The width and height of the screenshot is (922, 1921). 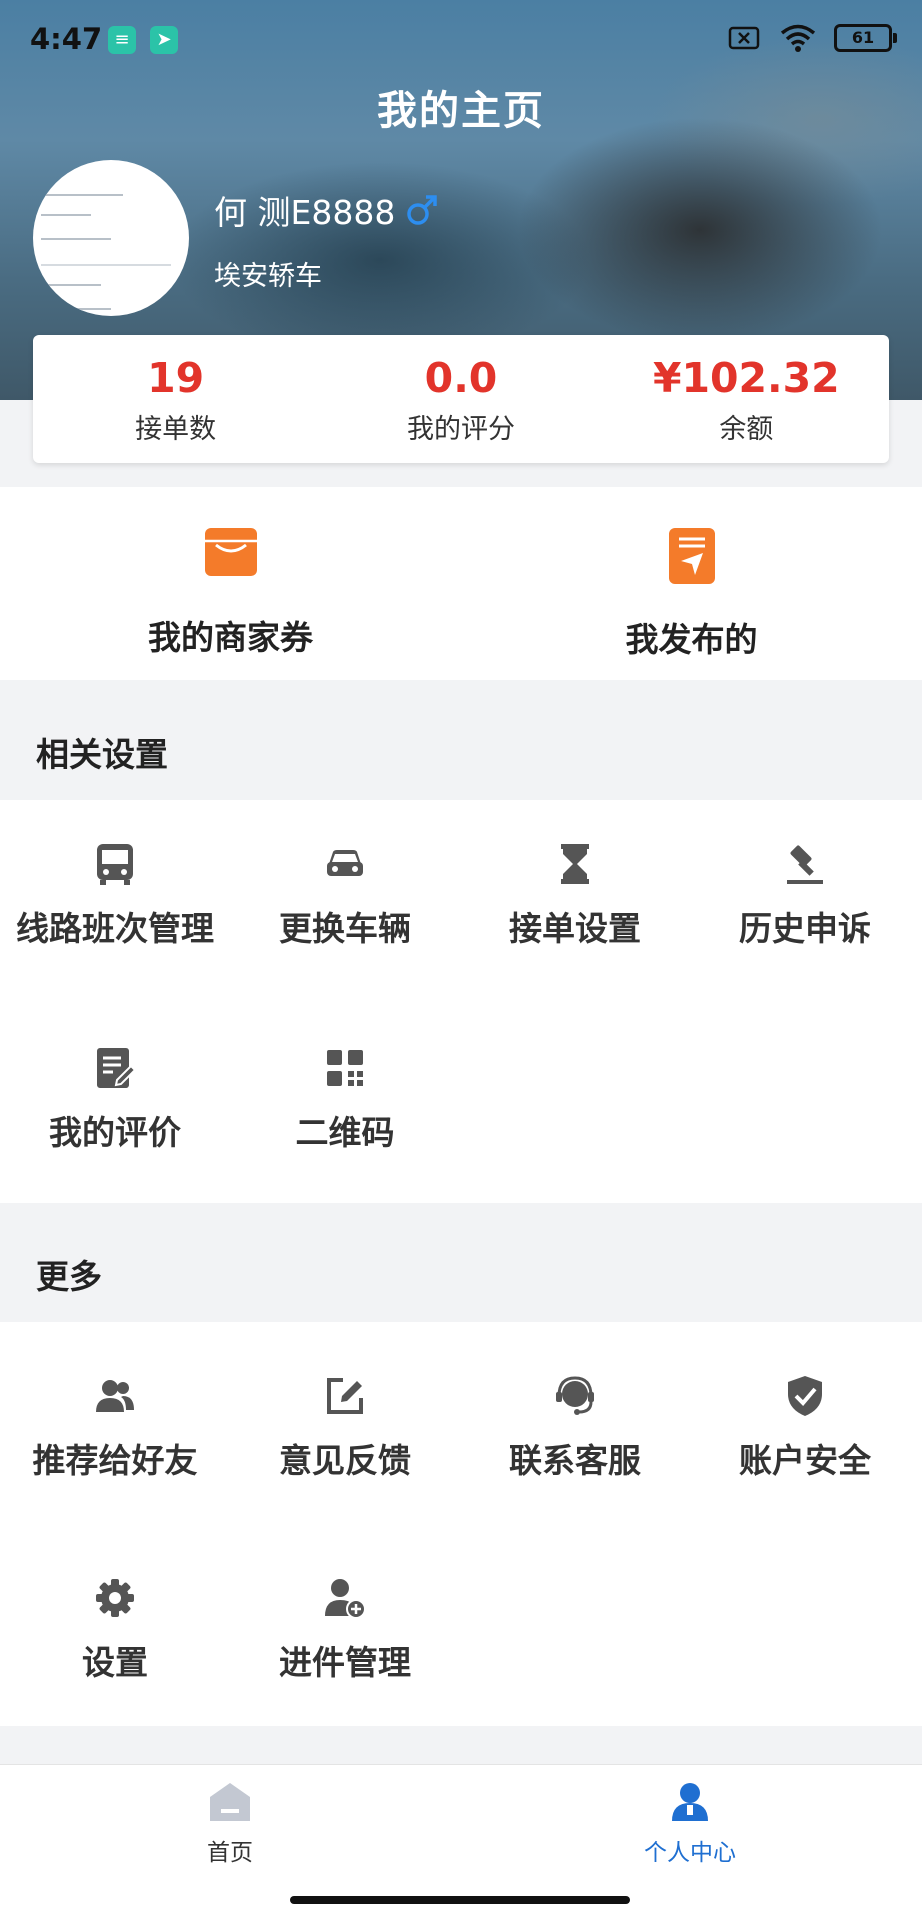 What do you see at coordinates (230, 583) in the screenshot?
I see `merchant-coupons-button: 我的商家券` at bounding box center [230, 583].